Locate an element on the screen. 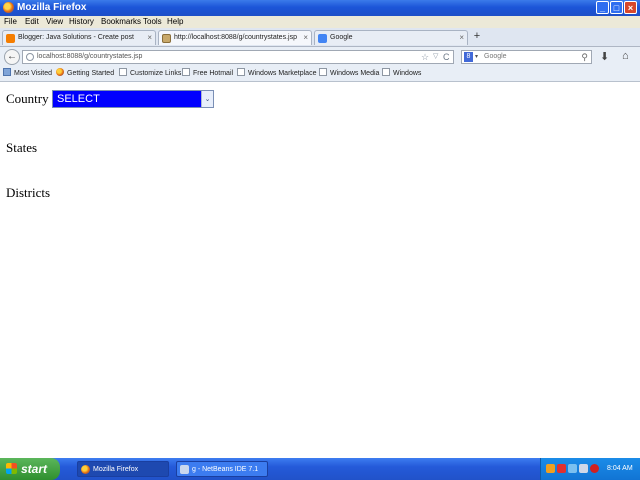  window-title: Mozilla Firefox is located at coordinates (52, 7).